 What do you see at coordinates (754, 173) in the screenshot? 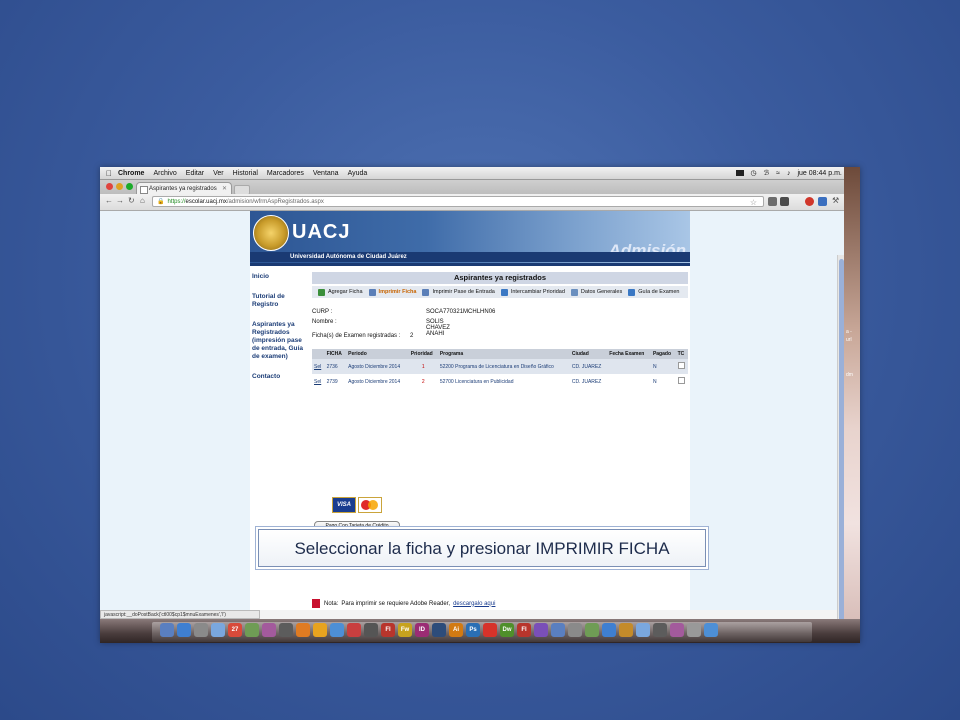
I see `time-machine-icon: ◷` at bounding box center [754, 173].